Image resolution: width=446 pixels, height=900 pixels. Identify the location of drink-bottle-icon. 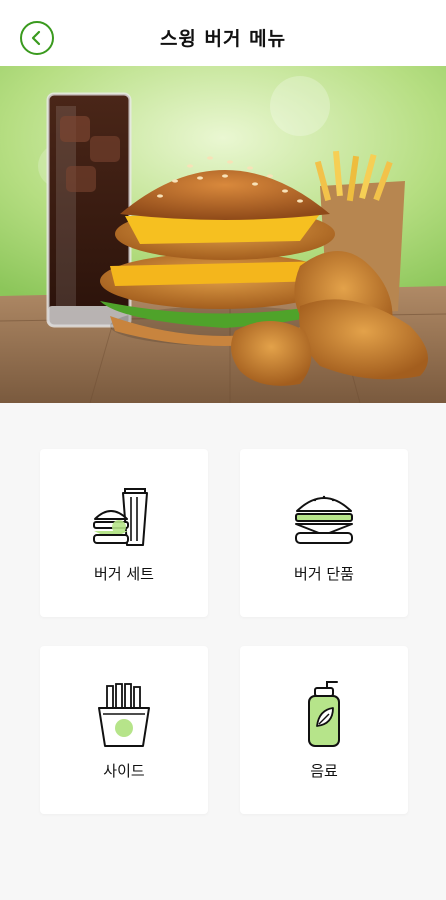
(324, 714).